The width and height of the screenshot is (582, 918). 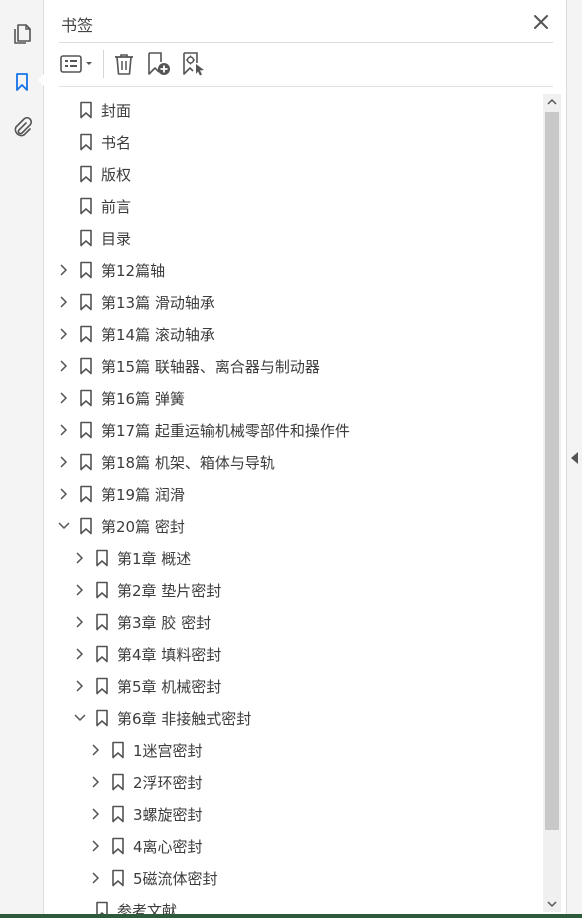 What do you see at coordinates (154, 559) in the screenshot?
I see `bookmark-label: 第1章 概述` at bounding box center [154, 559].